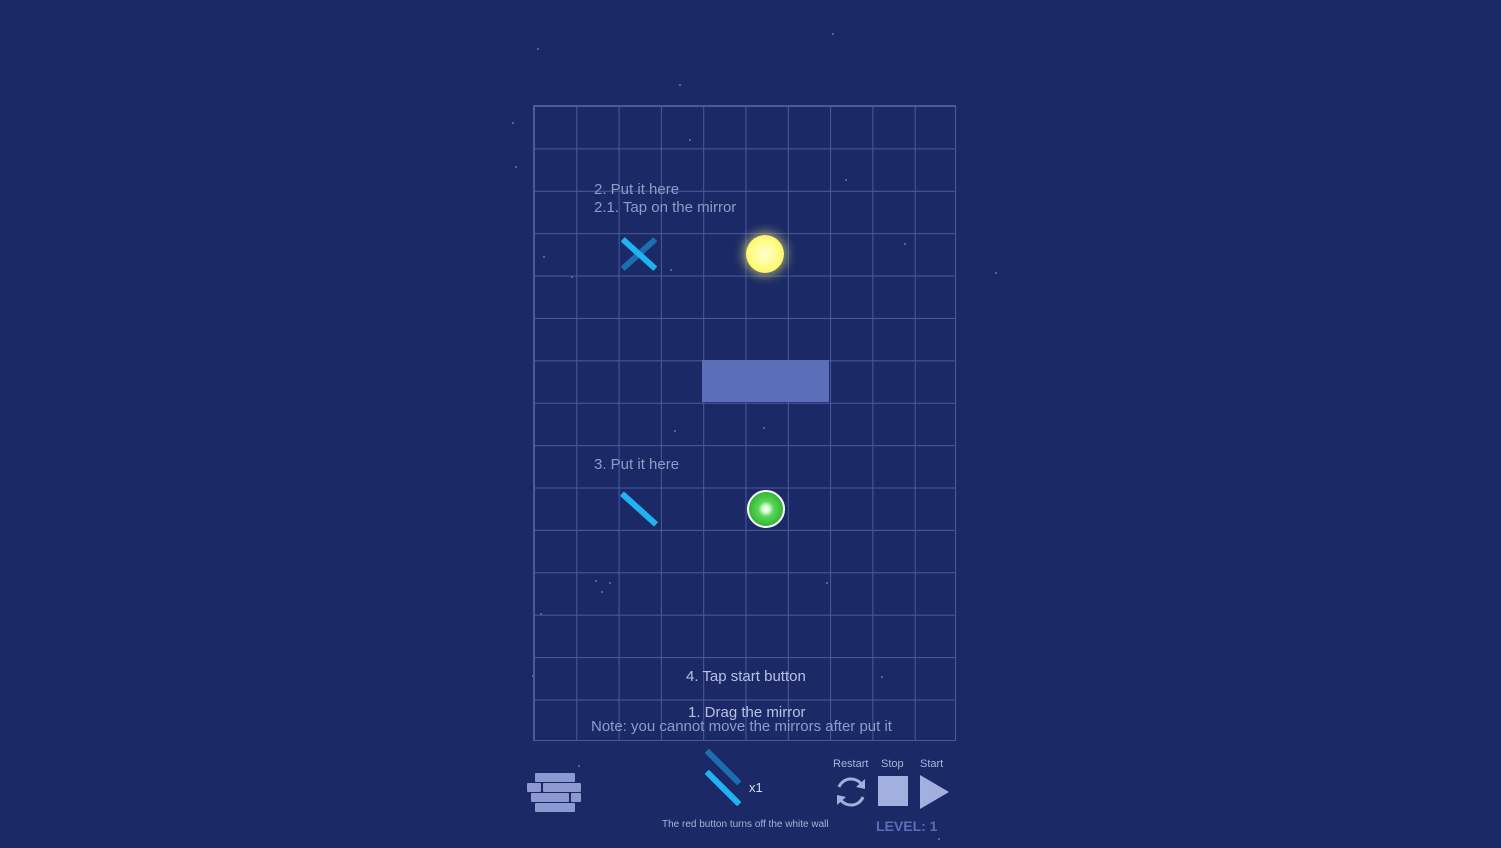 This screenshot has width=1501, height=848. What do you see at coordinates (745, 824) in the screenshot?
I see `footer-tip: The red button turns off the white wall` at bounding box center [745, 824].